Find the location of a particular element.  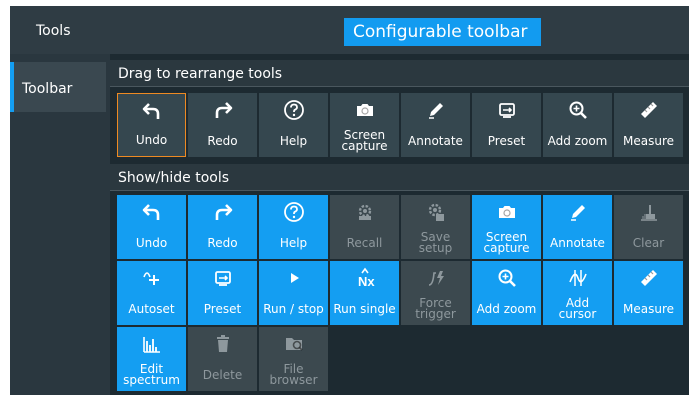

file-browser-icon is located at coordinates (294, 344).